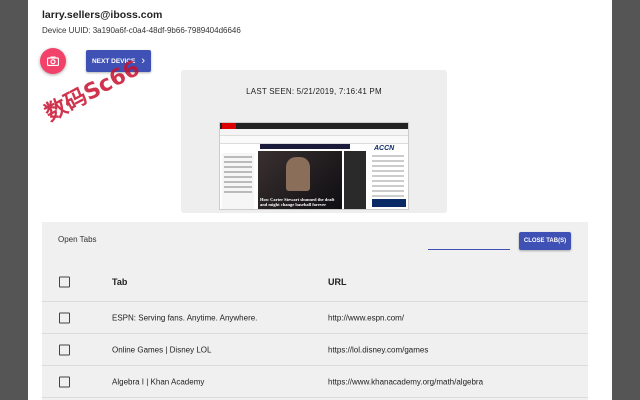 This screenshot has height=400, width=640. I want to click on screenshot-button, so click(53, 61).